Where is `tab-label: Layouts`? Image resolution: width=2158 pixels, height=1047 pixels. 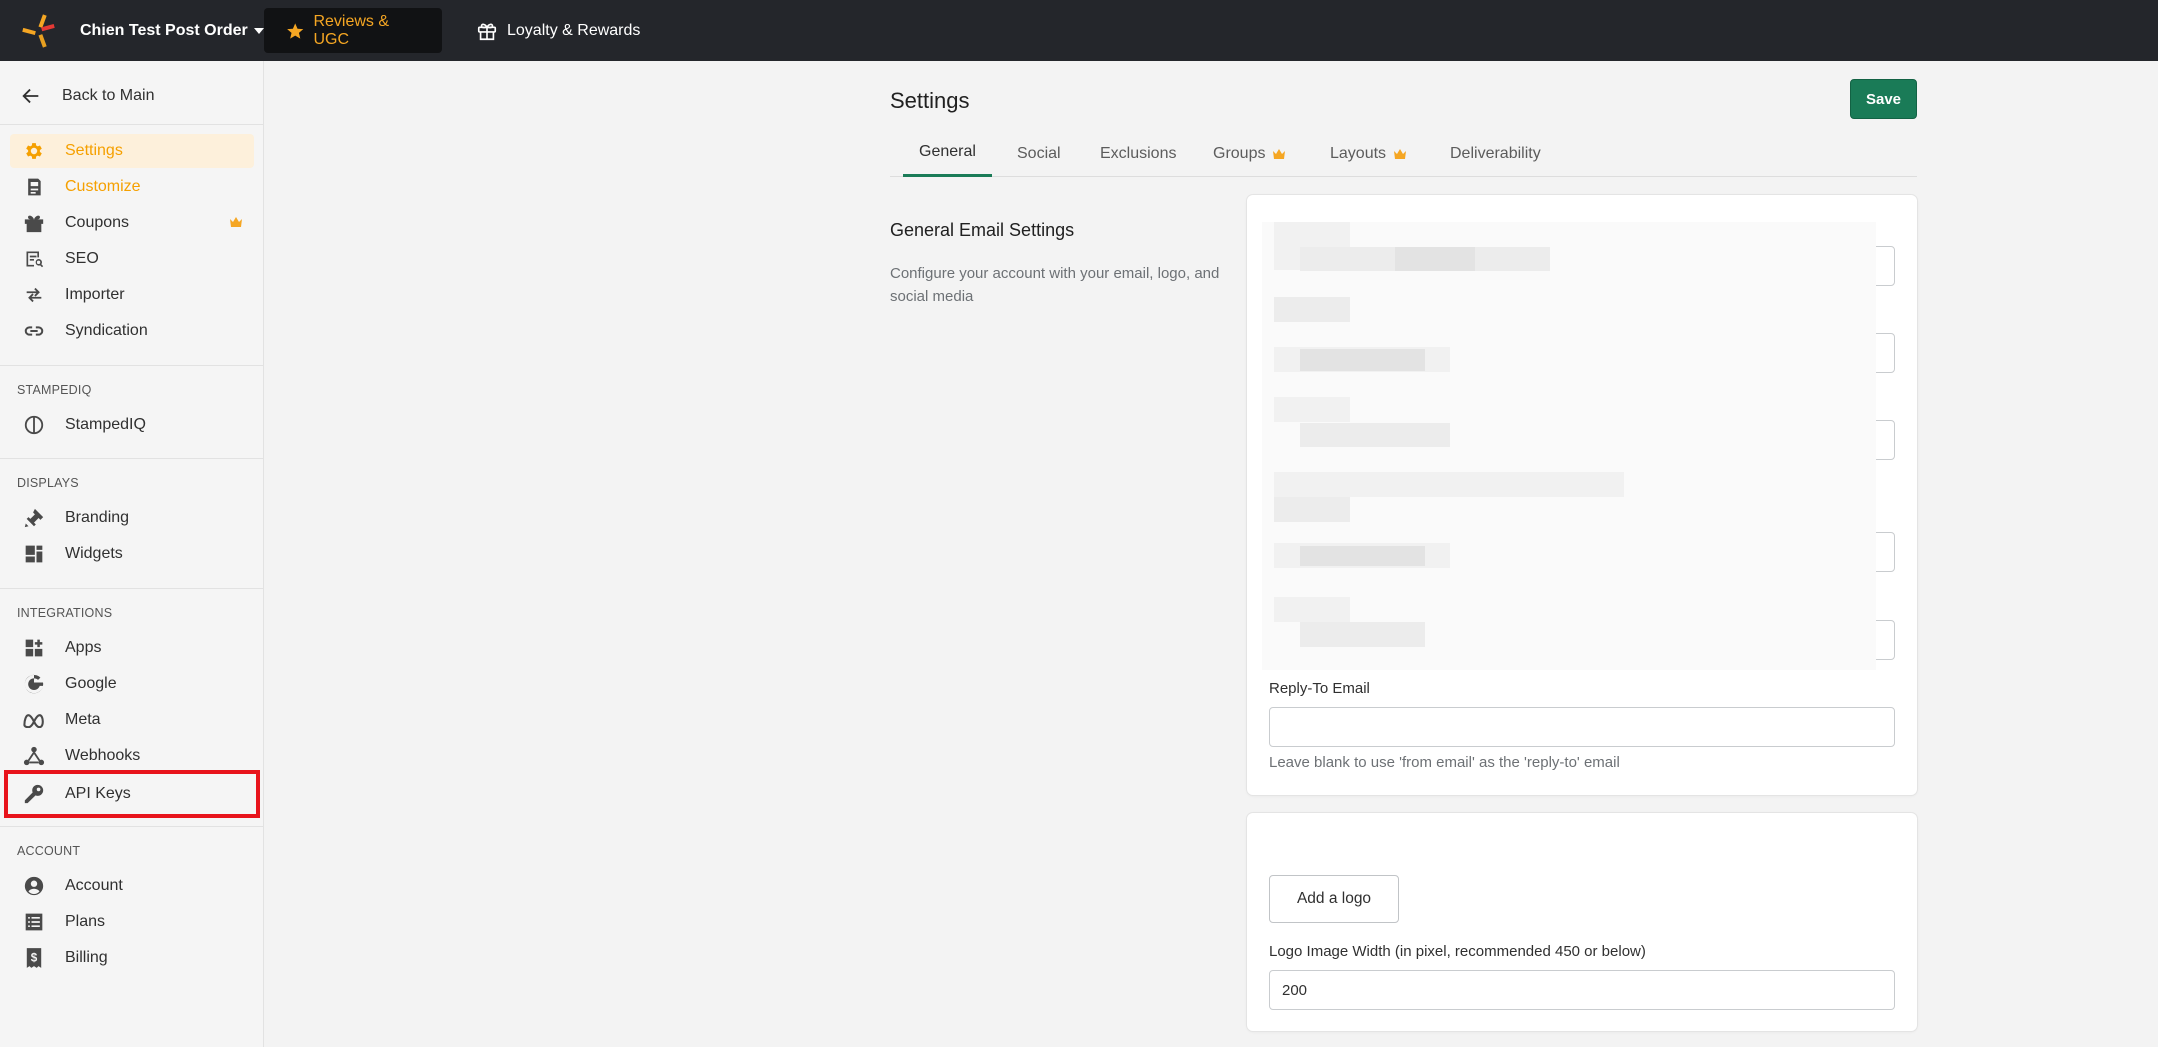 tab-label: Layouts is located at coordinates (1358, 153).